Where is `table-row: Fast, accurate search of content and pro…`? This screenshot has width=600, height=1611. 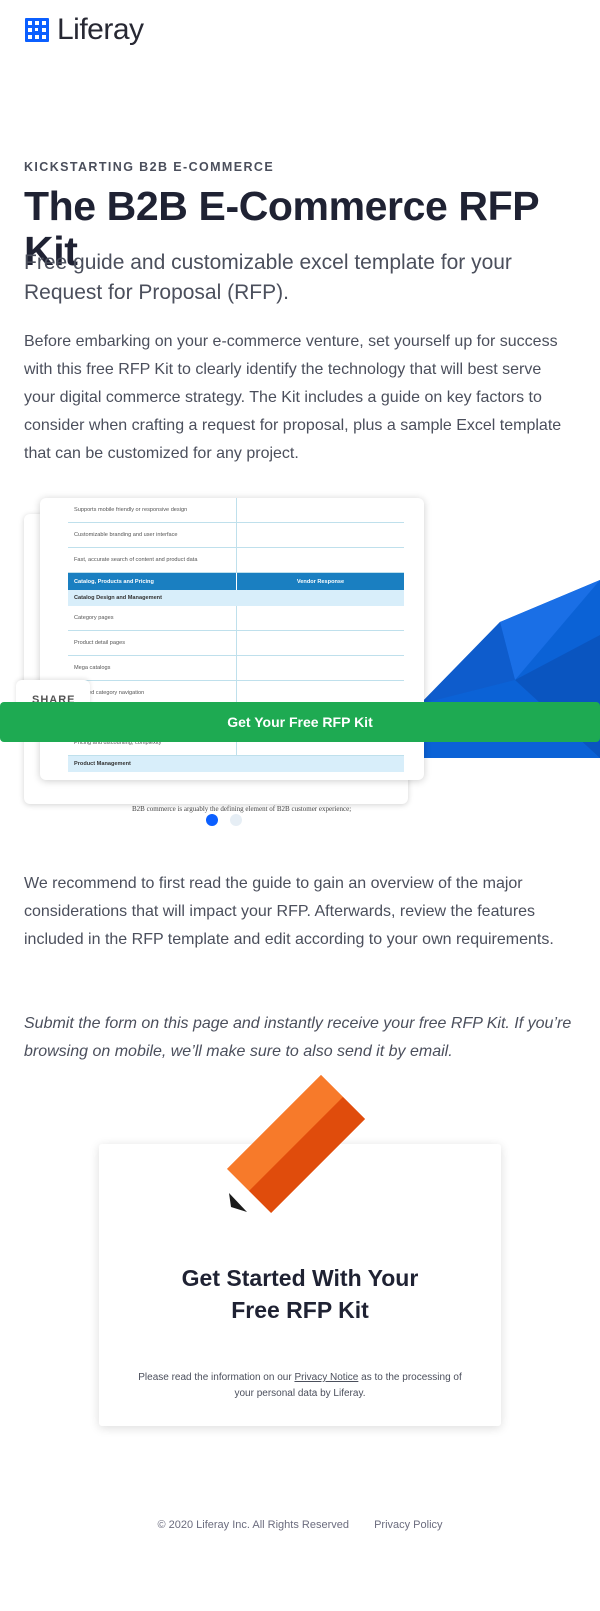
table-row: Fast, accurate search of content and pro… is located at coordinates (236, 560).